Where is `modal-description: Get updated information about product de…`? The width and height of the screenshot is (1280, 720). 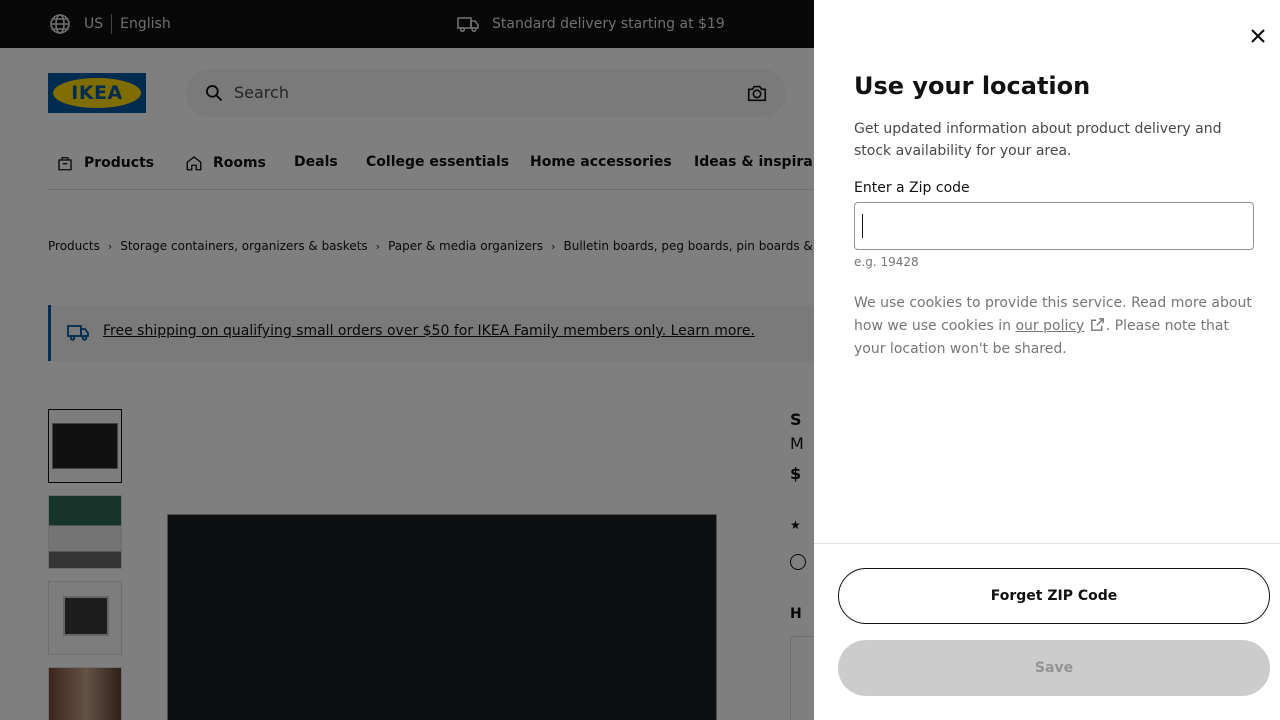
modal-description: Get updated information about product de… is located at coordinates (1038, 140).